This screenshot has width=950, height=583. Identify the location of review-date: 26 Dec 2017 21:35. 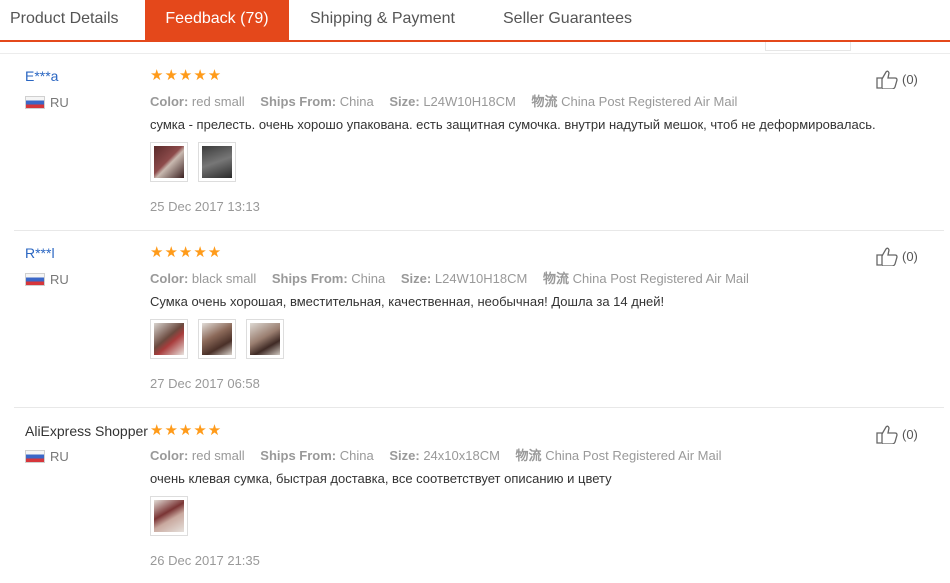
(205, 560).